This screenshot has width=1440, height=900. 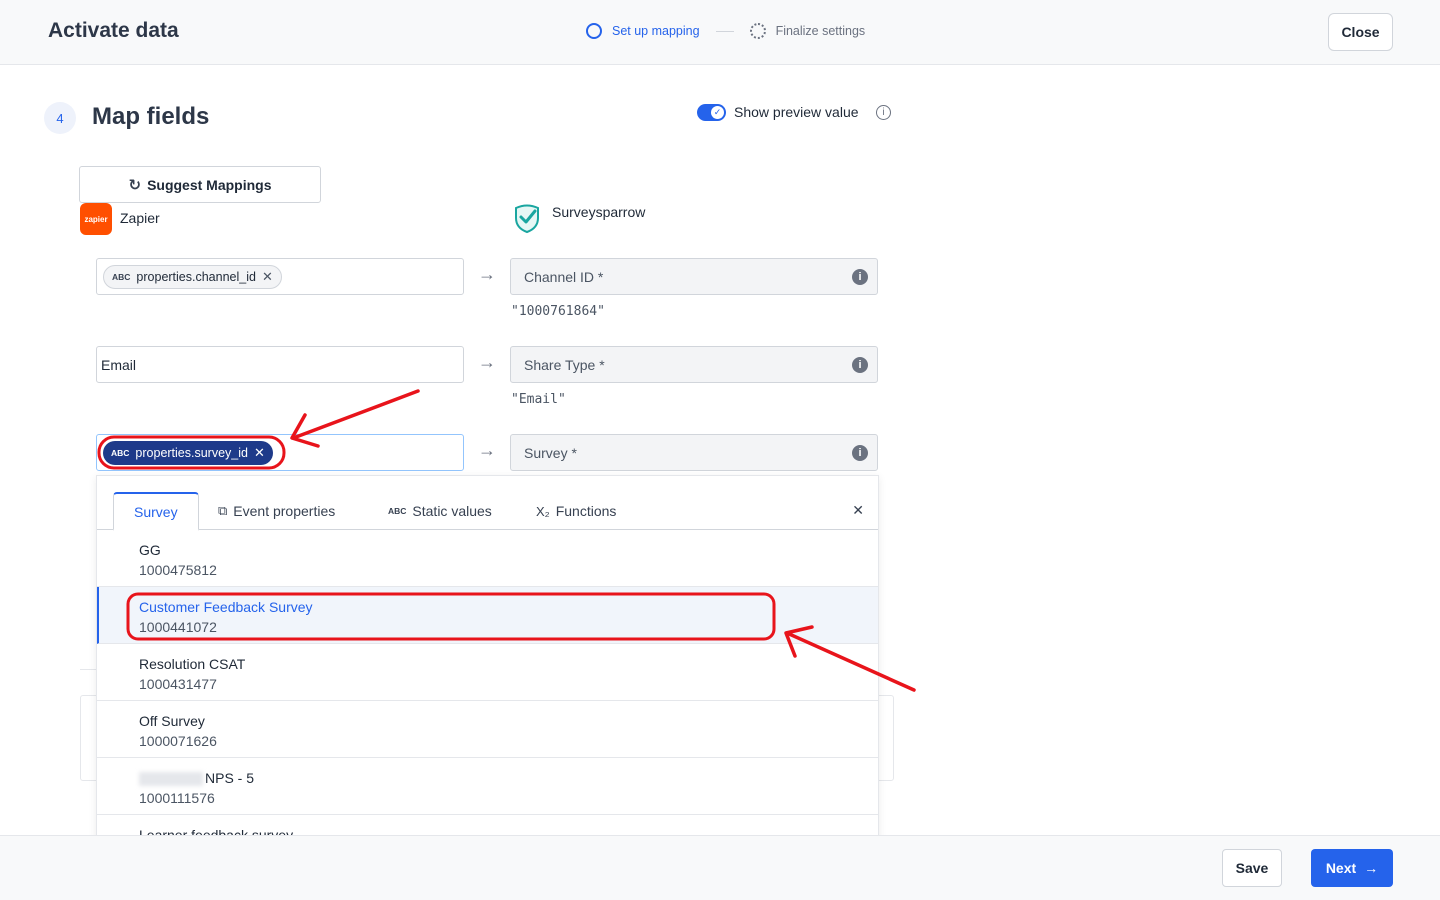 I want to click on tab-survey: Survey, so click(x=156, y=511).